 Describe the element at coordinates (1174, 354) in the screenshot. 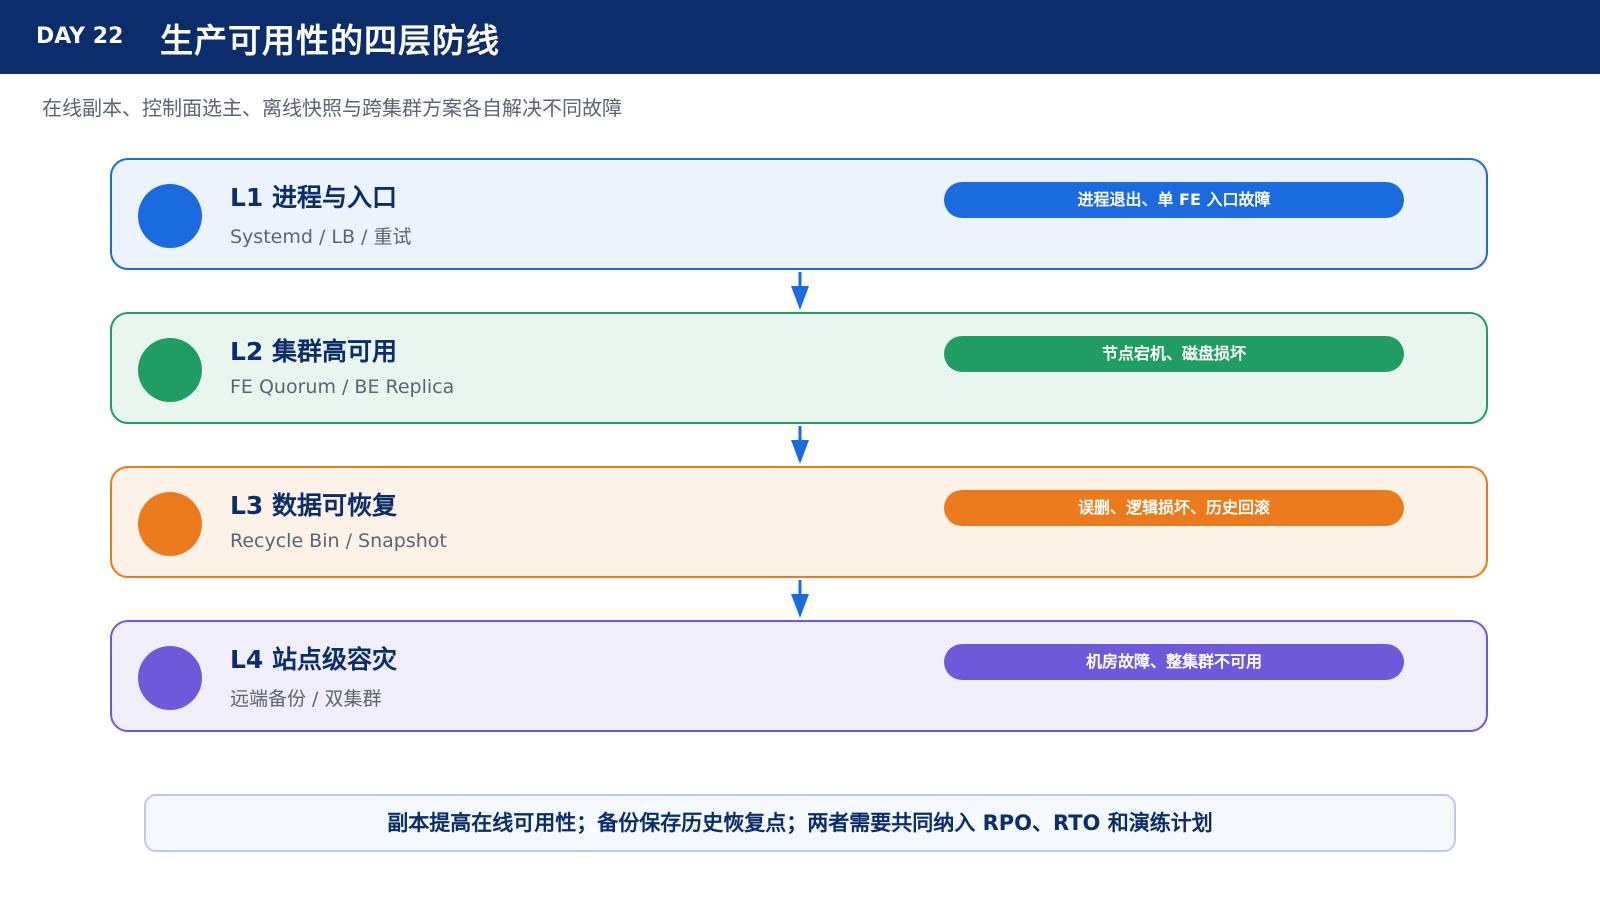

I see `failure-tag: 节点宕机、磁盘损坏` at that location.